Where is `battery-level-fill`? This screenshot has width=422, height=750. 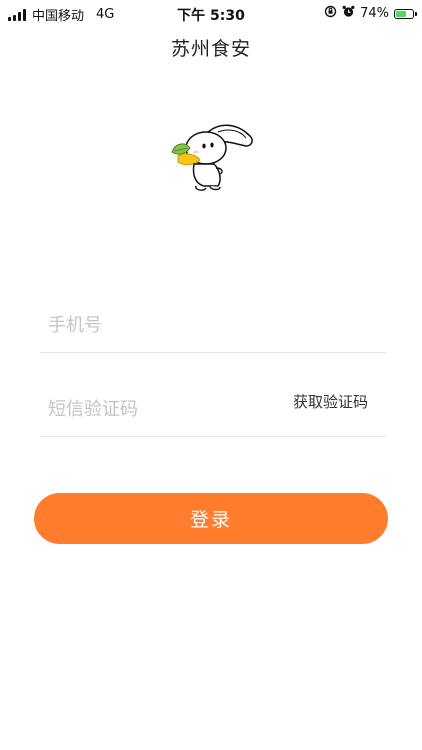 battery-level-fill is located at coordinates (401, 13).